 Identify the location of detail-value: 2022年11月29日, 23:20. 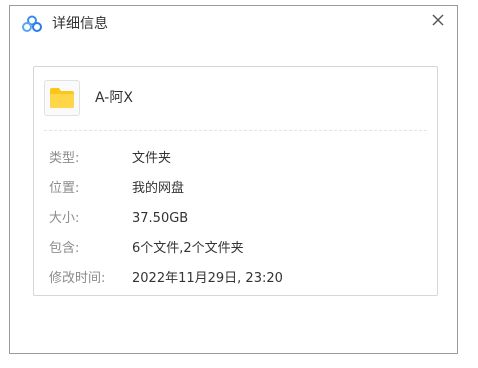
(207, 278).